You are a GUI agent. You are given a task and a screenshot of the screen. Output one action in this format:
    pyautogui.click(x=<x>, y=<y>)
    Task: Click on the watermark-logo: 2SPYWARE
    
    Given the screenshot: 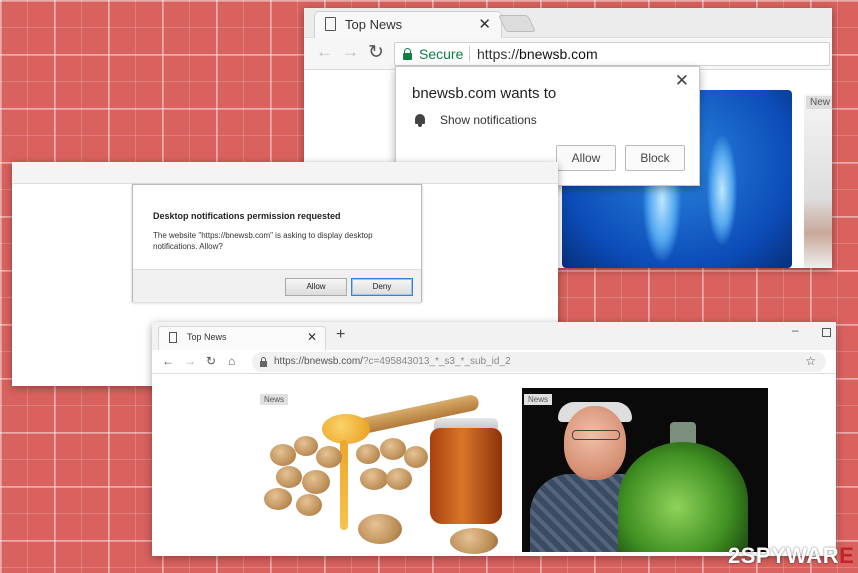 What is the action you would take?
    pyautogui.click(x=791, y=556)
    